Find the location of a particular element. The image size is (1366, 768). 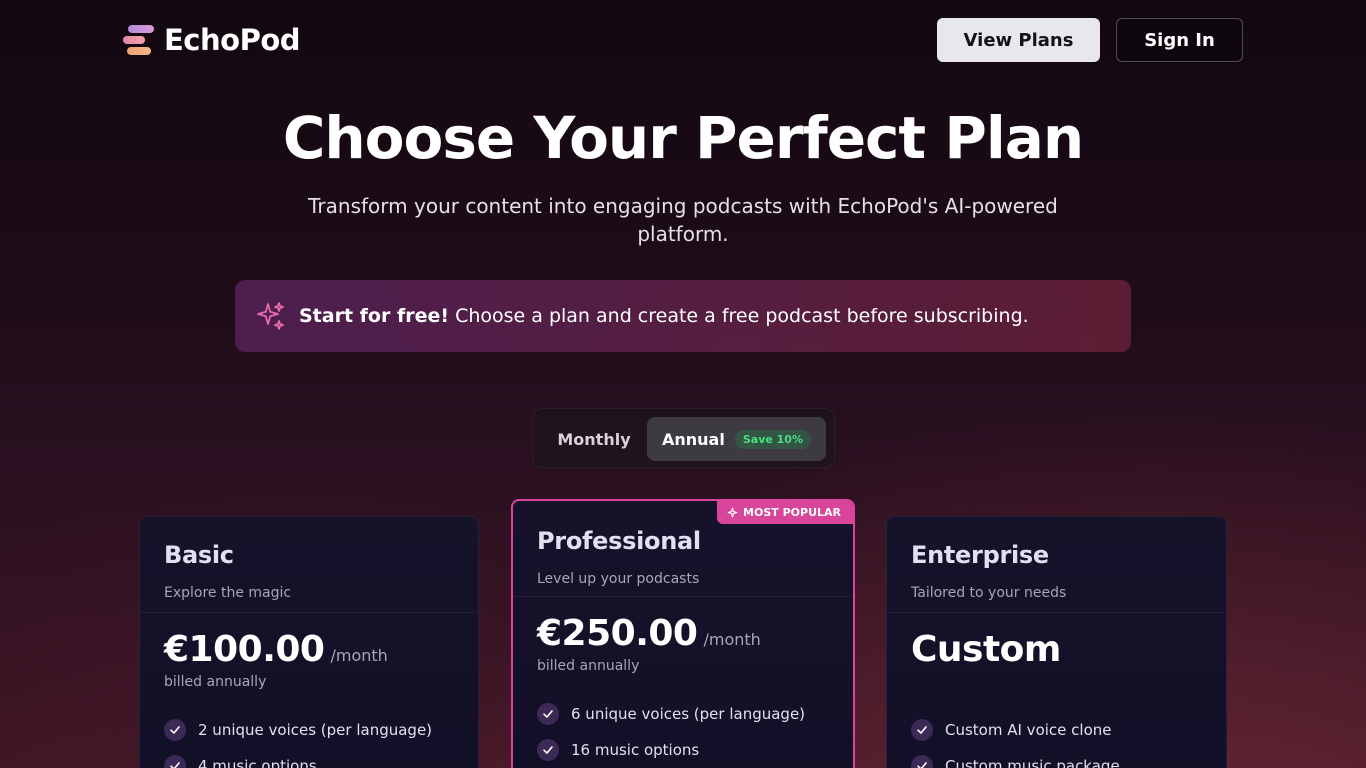

echopod-logo-icon is located at coordinates (138, 40).